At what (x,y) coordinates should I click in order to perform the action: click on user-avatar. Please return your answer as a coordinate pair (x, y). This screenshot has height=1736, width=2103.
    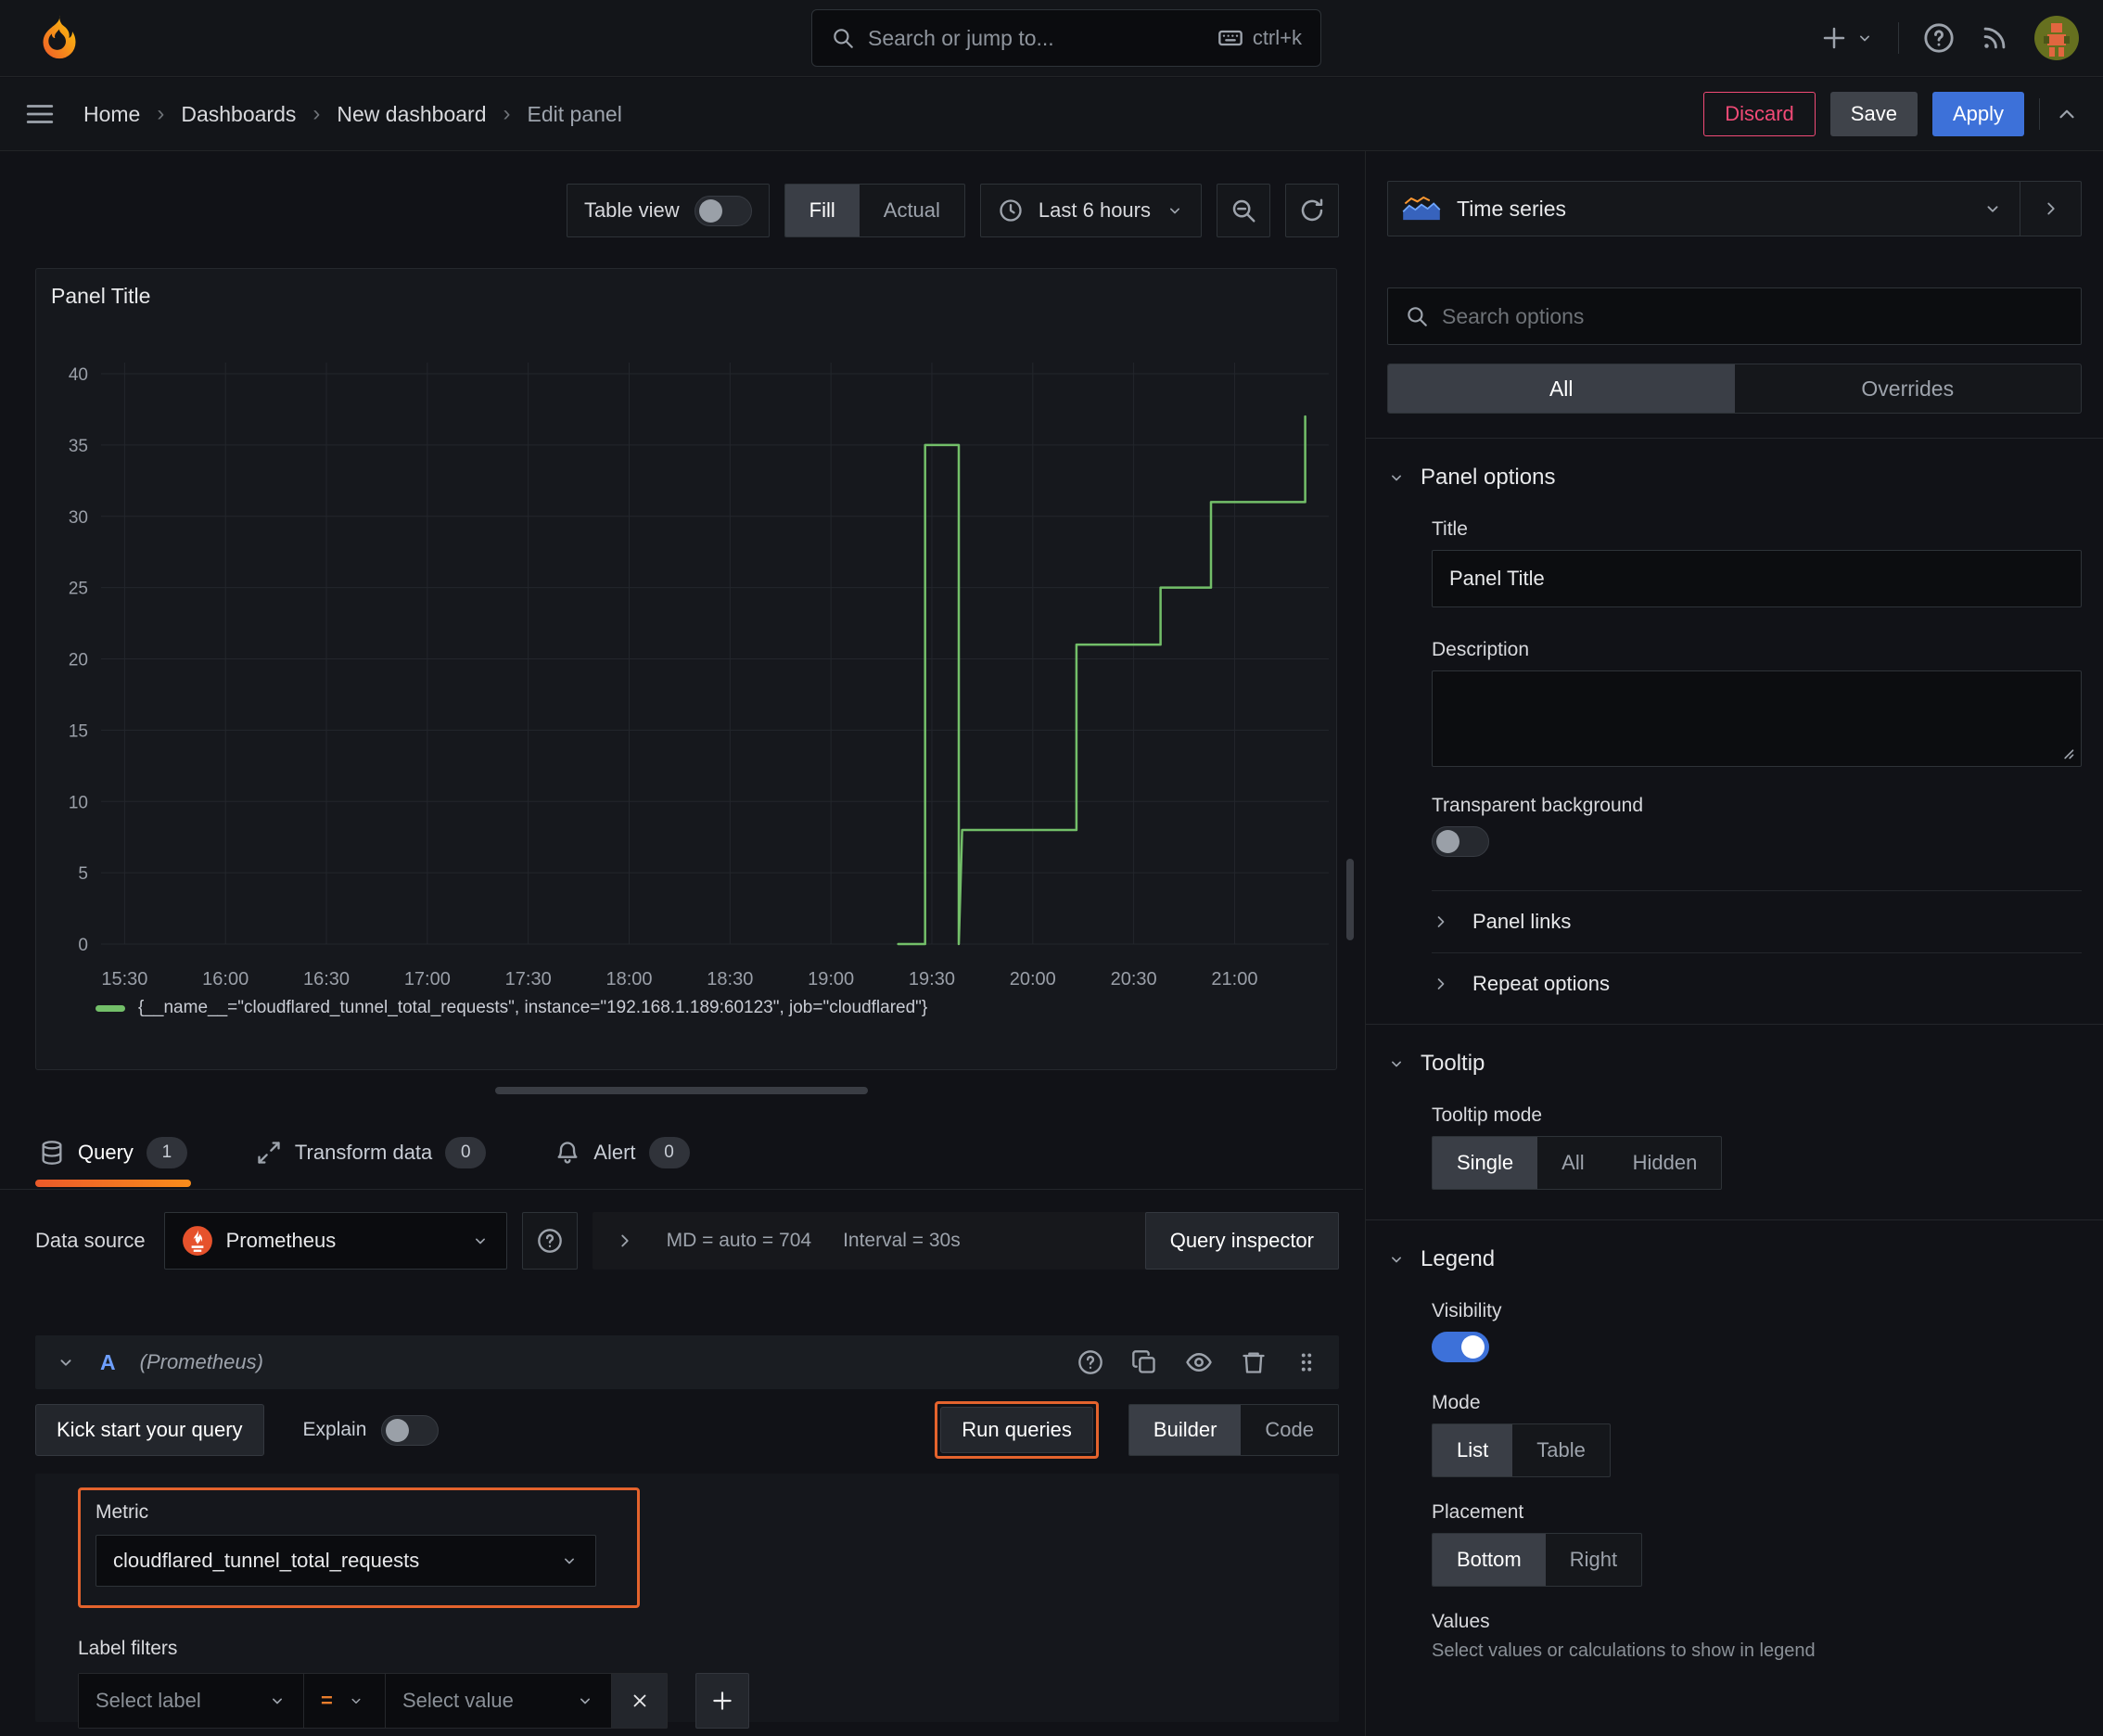
    Looking at the image, I should click on (2056, 38).